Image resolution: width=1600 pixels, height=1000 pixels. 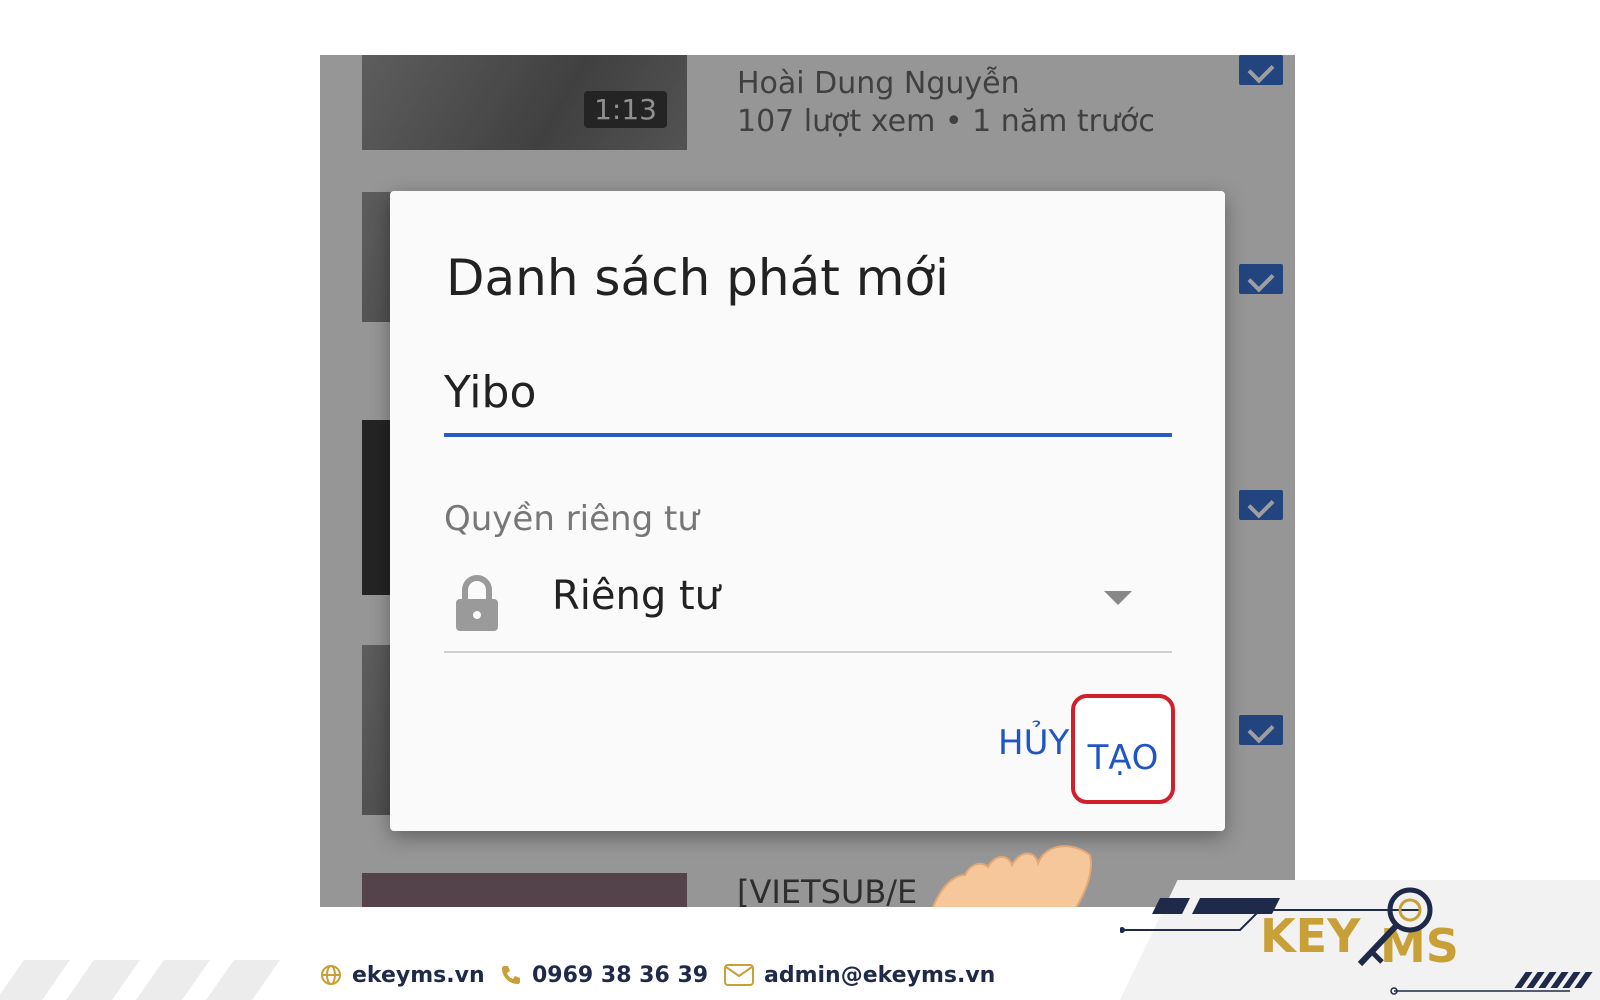 What do you see at coordinates (808, 399) in the screenshot?
I see `playlist-name-input: Yibo` at bounding box center [808, 399].